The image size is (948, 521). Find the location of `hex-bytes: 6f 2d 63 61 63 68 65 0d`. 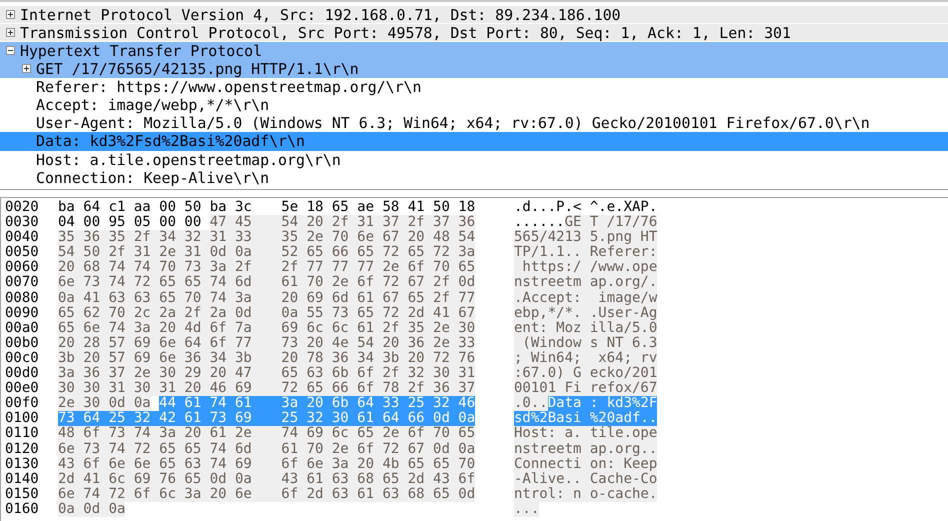

hex-bytes: 6f 2d 63 61 63 68 65 0d is located at coordinates (378, 494).